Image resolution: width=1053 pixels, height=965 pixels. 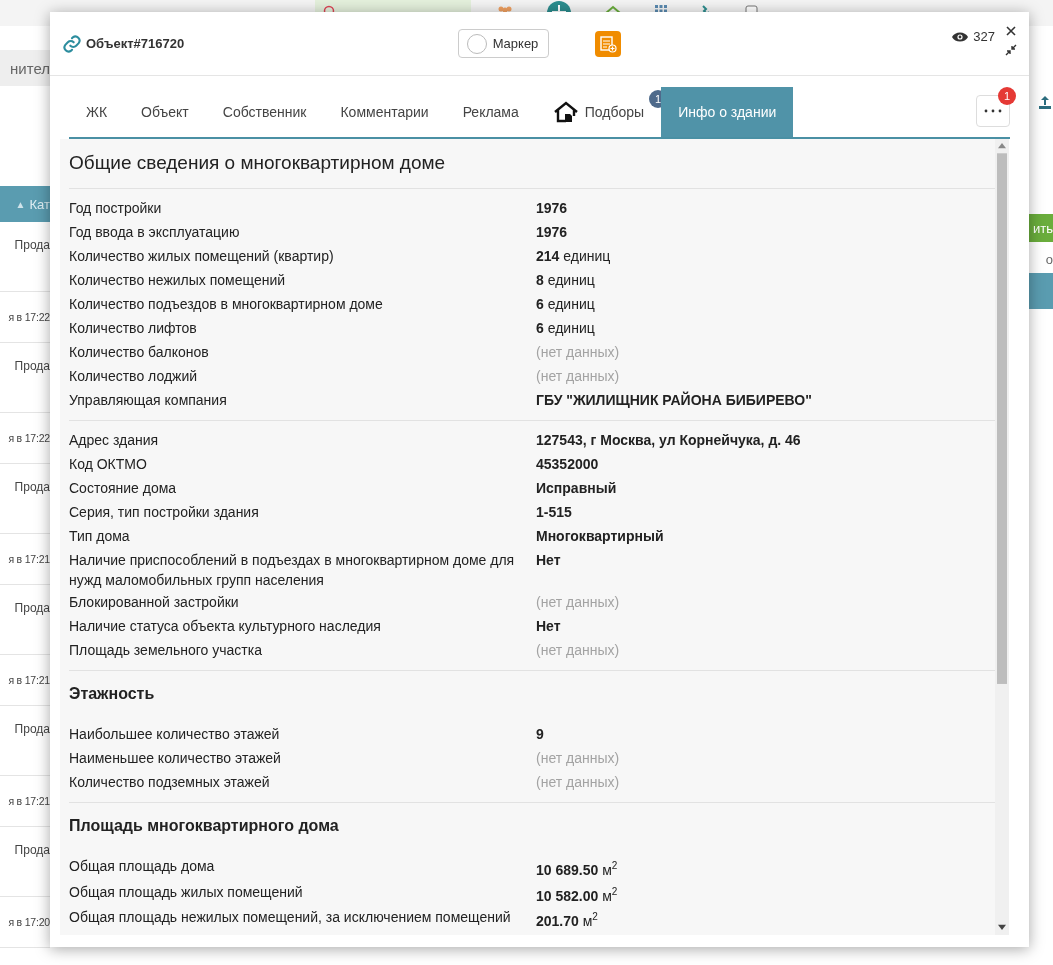 What do you see at coordinates (186, 892) in the screenshot?
I see `field-label: Общая площадь жилых помещений` at bounding box center [186, 892].